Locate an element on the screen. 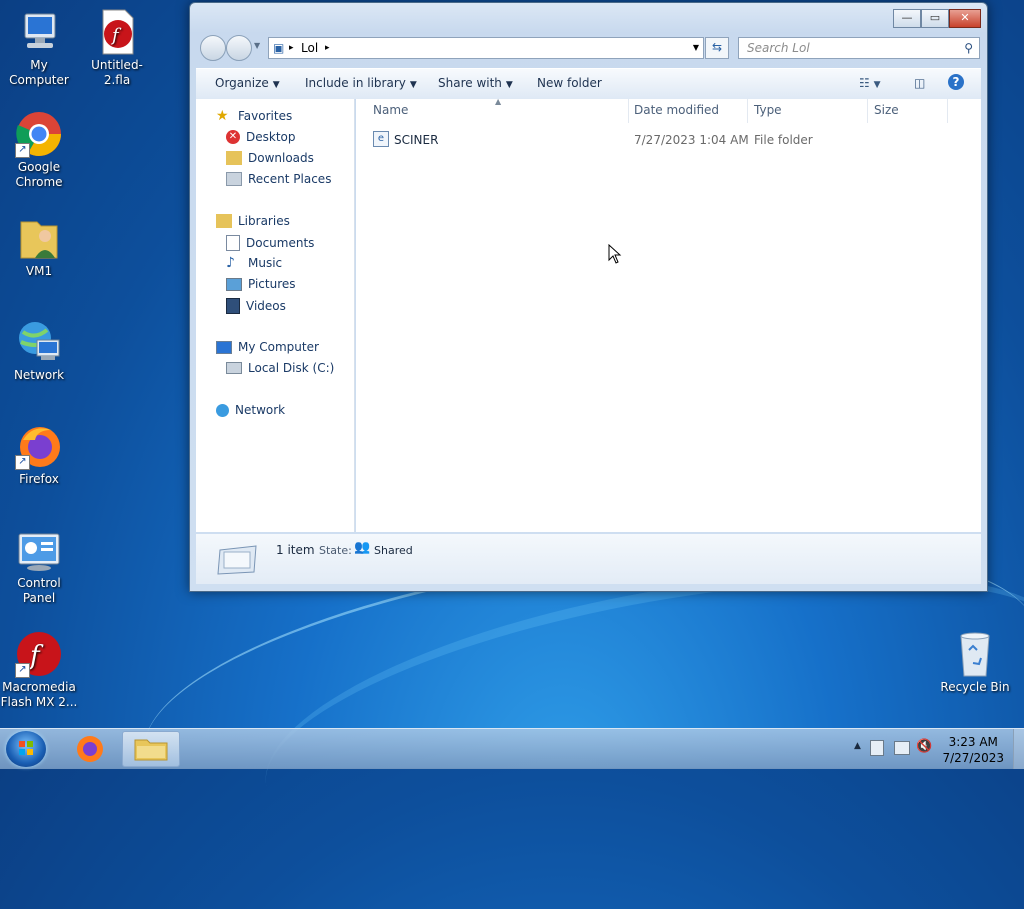 This screenshot has width=1024, height=909. volume-muted-icon: 🔇 is located at coordinates (924, 746).